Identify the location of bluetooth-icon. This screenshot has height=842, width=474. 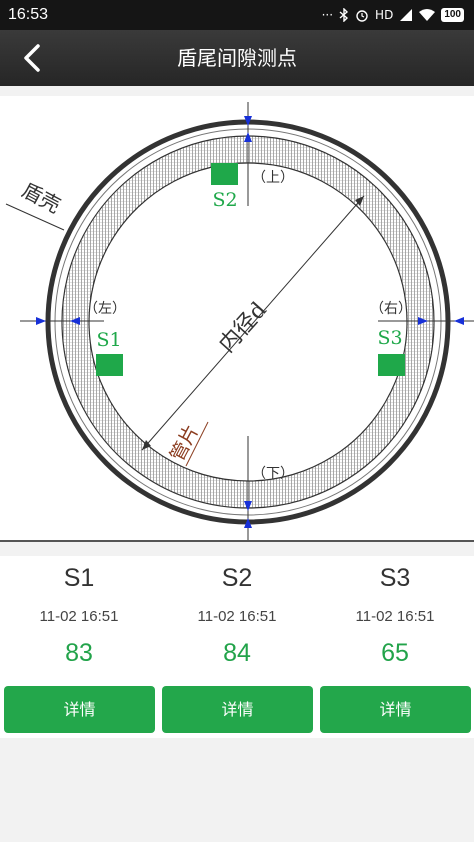
(344, 15).